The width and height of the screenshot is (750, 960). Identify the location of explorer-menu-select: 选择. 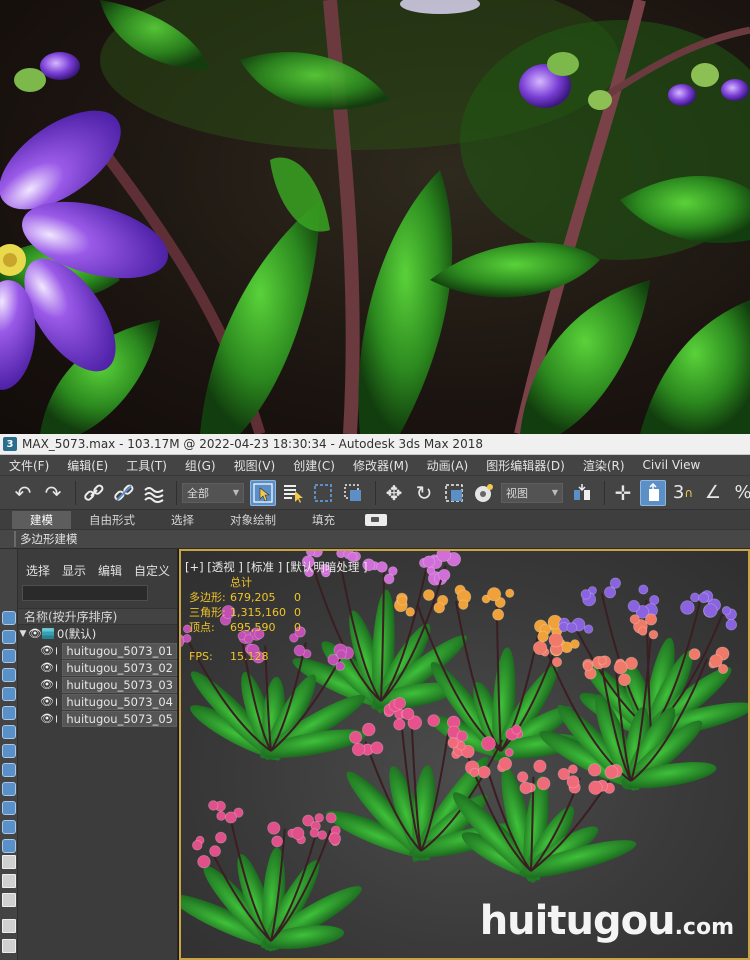
(38, 570).